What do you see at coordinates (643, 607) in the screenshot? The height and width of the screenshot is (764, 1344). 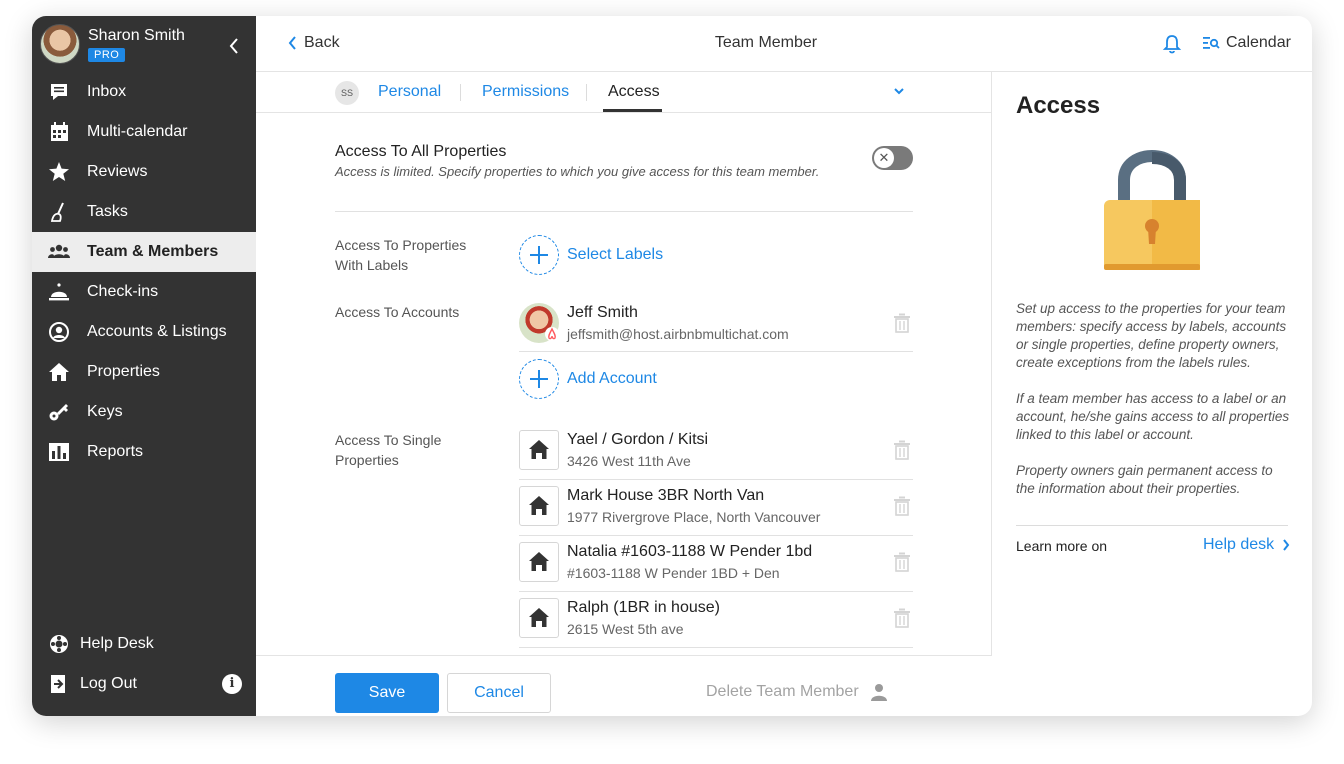 I see `property-name: Ralph (1BR in house)` at bounding box center [643, 607].